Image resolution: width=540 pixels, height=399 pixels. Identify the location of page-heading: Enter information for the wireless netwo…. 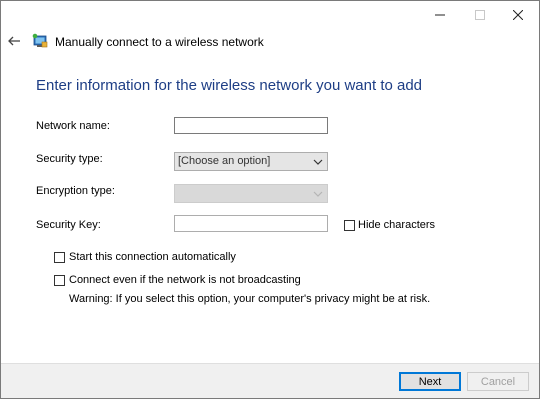
(229, 85).